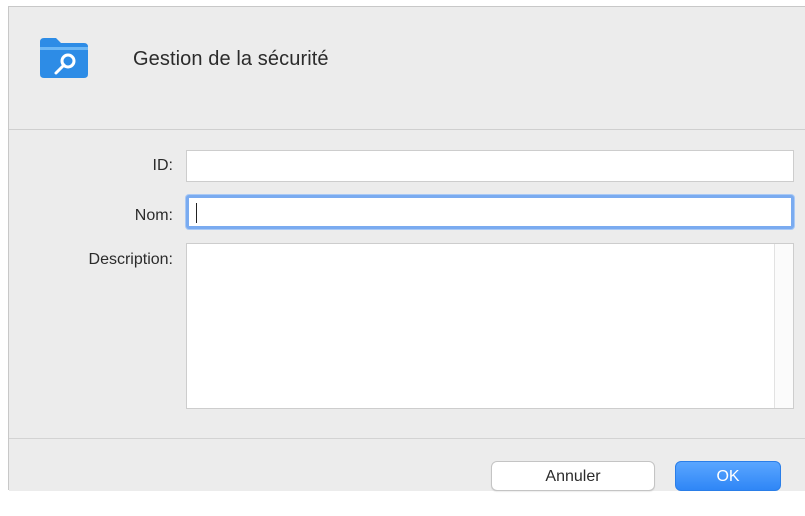 This screenshot has height=516, width=805. Describe the element at coordinates (130, 259) in the screenshot. I see `description-label: Description:` at that location.